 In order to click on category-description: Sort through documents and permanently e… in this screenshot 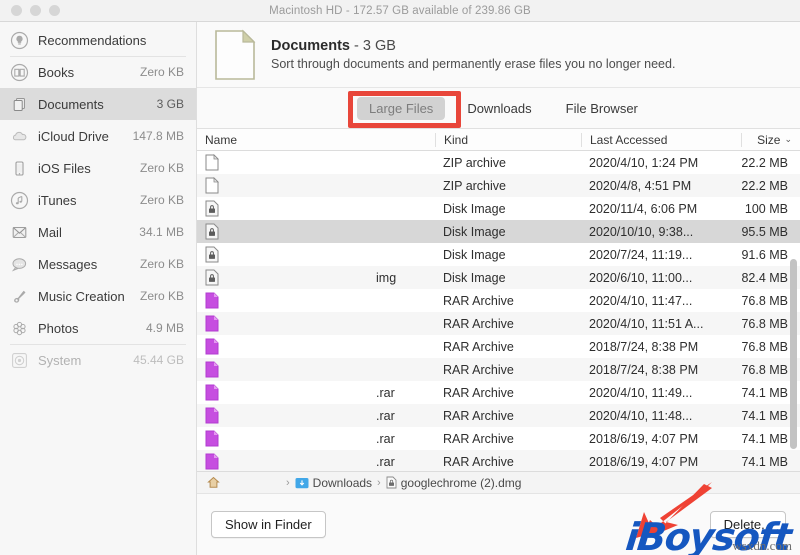, I will do `click(473, 64)`.